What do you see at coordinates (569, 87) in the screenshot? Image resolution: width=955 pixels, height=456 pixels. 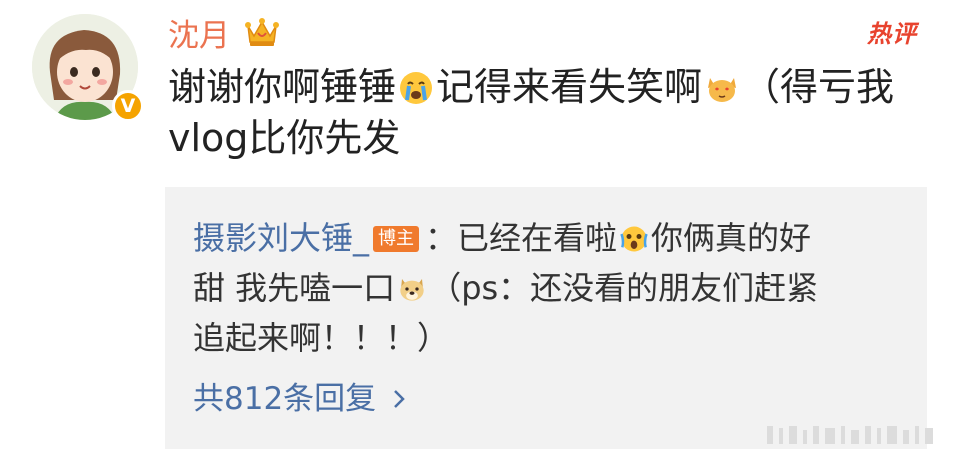 I see `comment-text-part: 记得来看失笑啊` at bounding box center [569, 87].